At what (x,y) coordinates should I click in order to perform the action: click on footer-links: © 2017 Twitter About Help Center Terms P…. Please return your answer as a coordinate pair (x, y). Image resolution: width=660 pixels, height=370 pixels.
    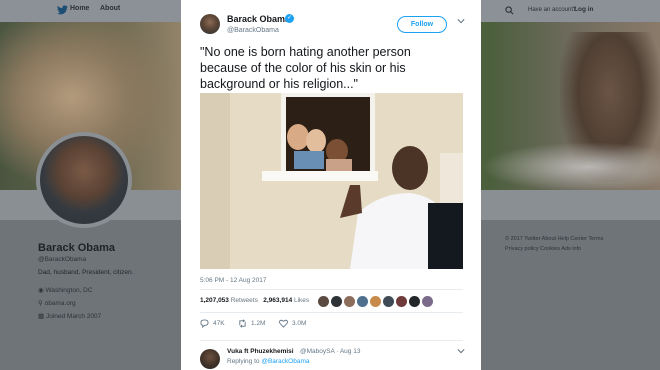
    Looking at the image, I should click on (565, 244).